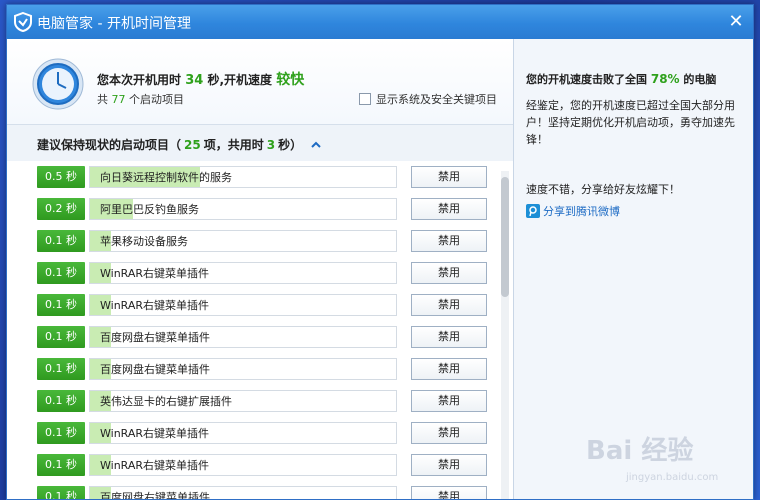 The image size is (760, 500). What do you see at coordinates (243, 209) in the screenshot?
I see `startup-item-name-box: 阿里巴巴反钓鱼服务` at bounding box center [243, 209].